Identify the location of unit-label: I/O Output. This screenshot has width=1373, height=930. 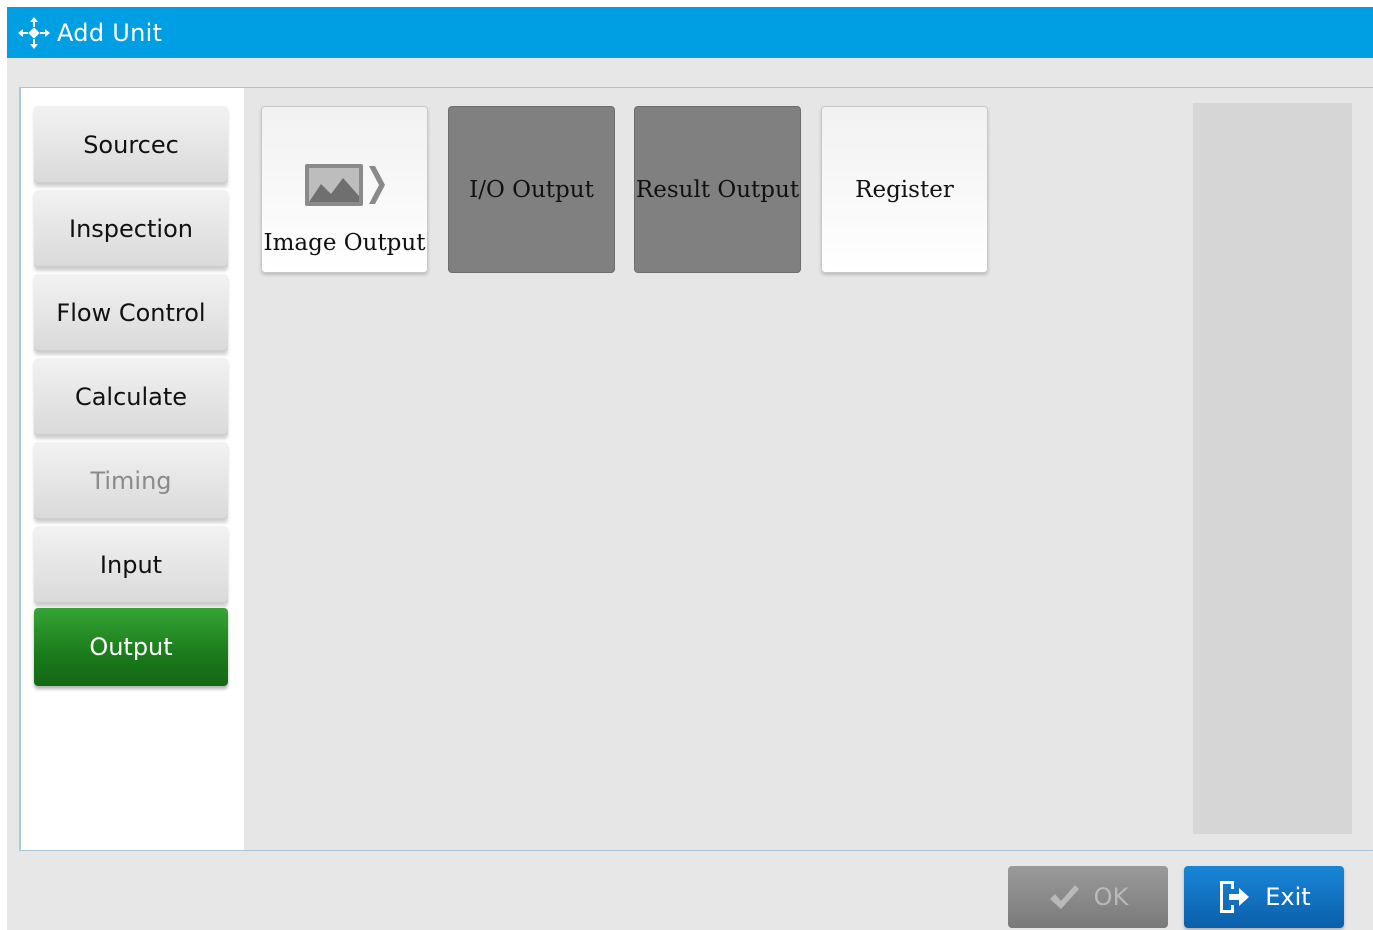
(531, 189).